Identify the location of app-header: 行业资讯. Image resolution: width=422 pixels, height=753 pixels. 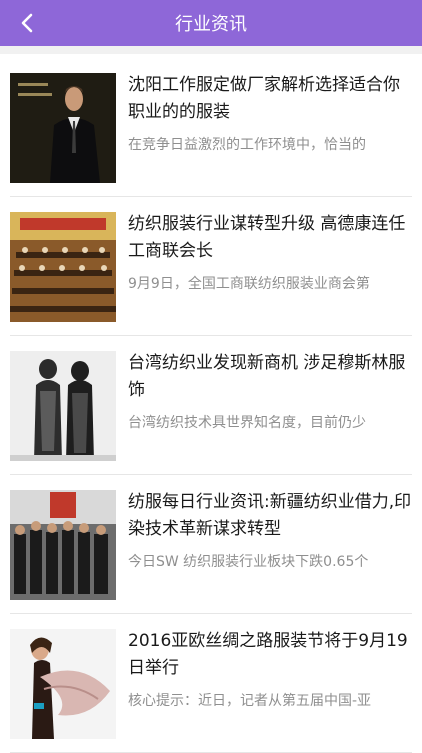
(211, 23).